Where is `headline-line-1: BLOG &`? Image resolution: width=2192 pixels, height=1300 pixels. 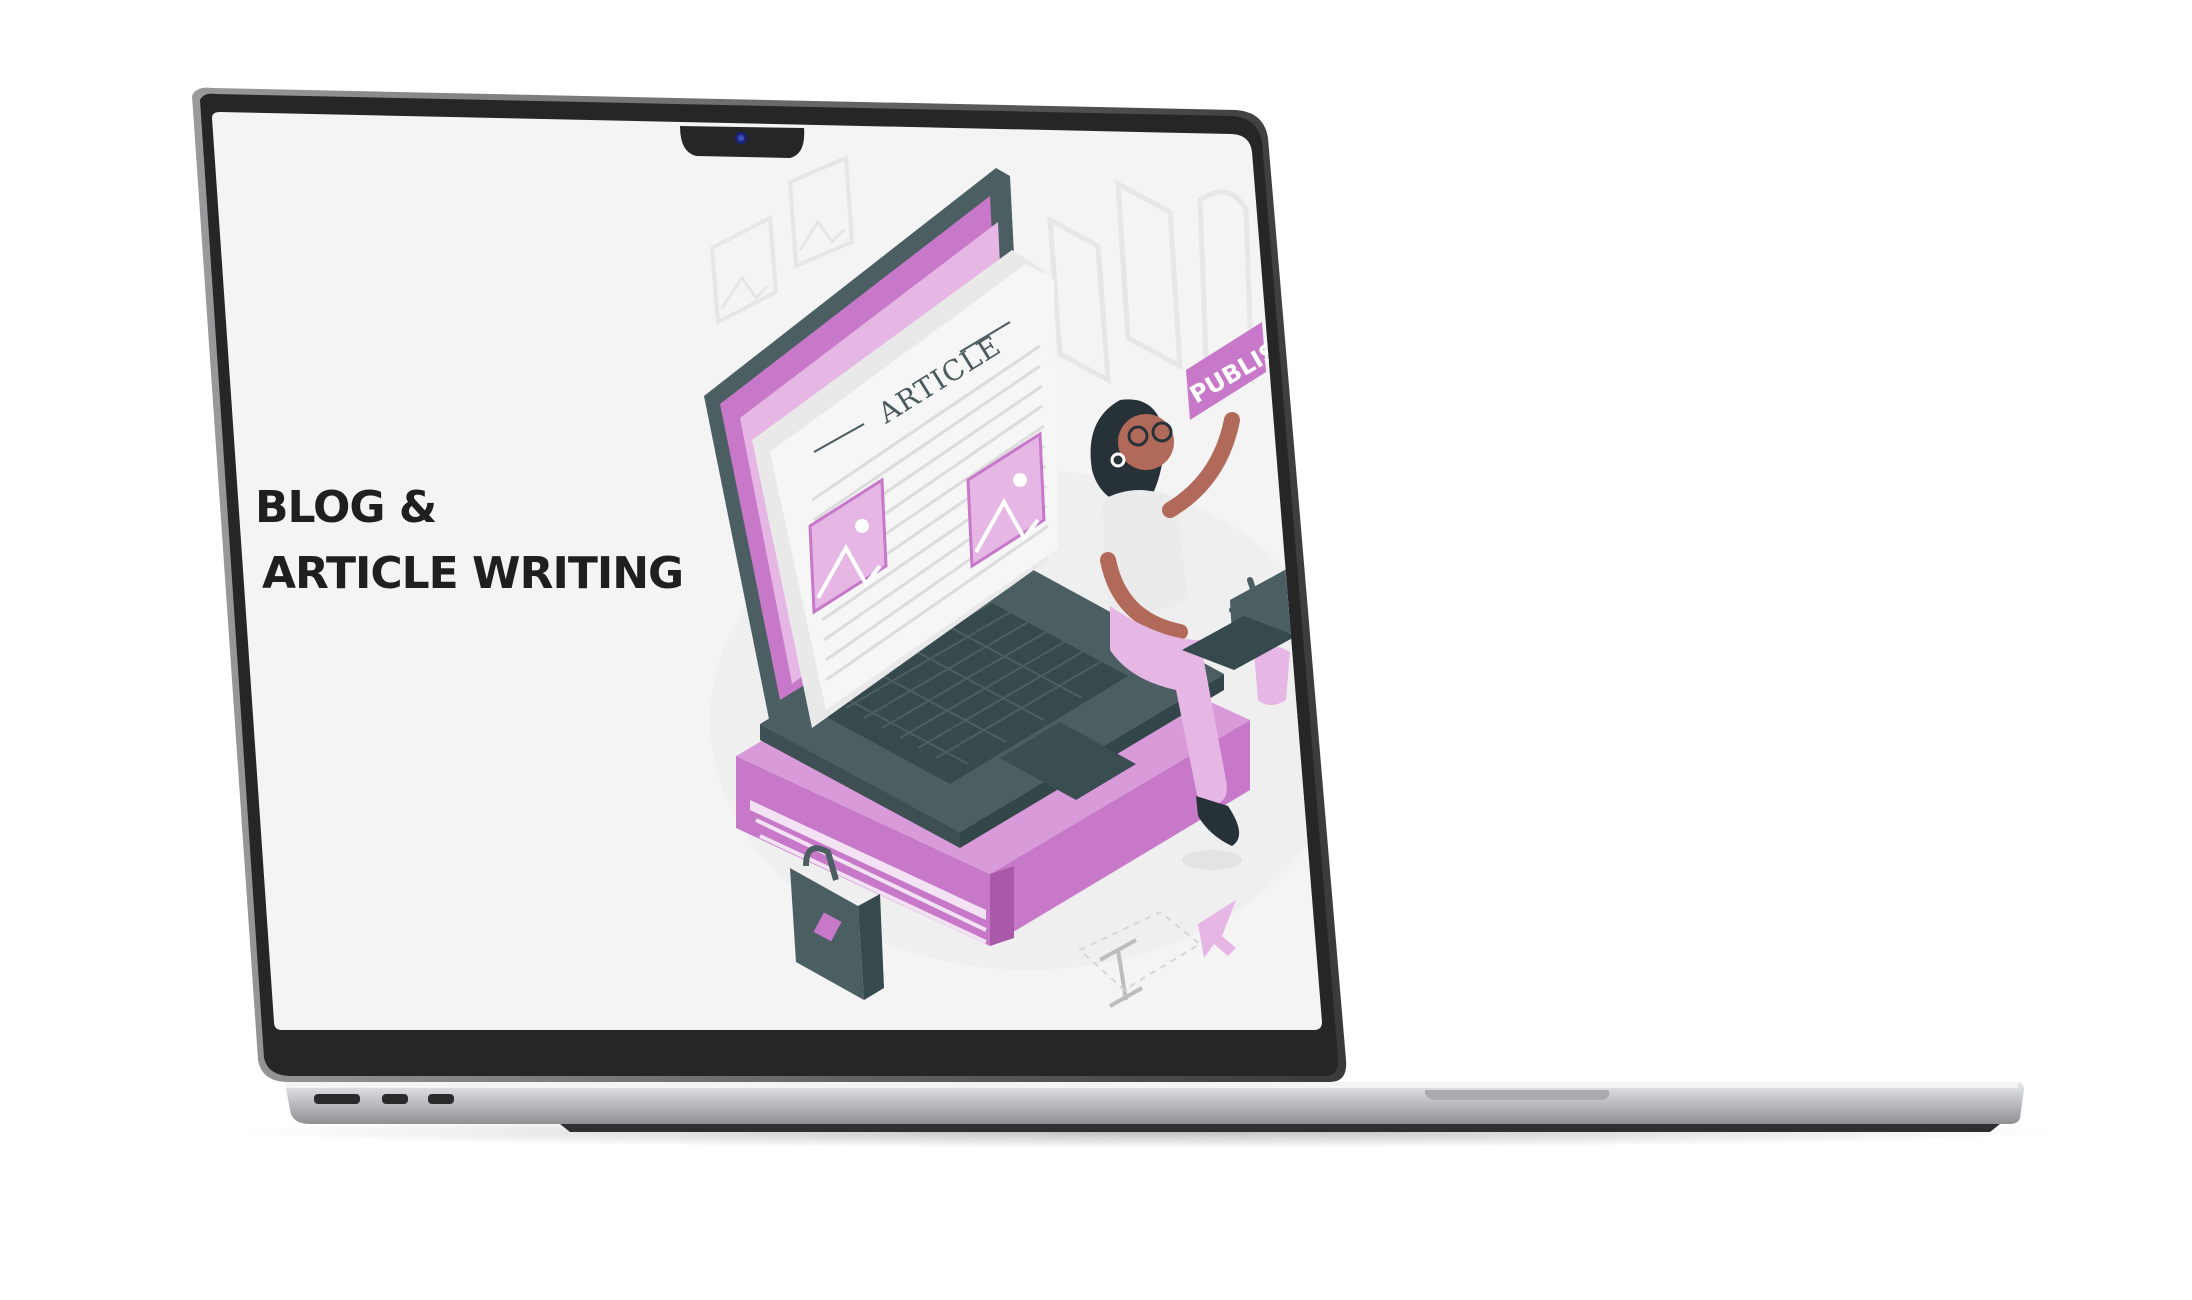 headline-line-1: BLOG & is located at coordinates (345, 507).